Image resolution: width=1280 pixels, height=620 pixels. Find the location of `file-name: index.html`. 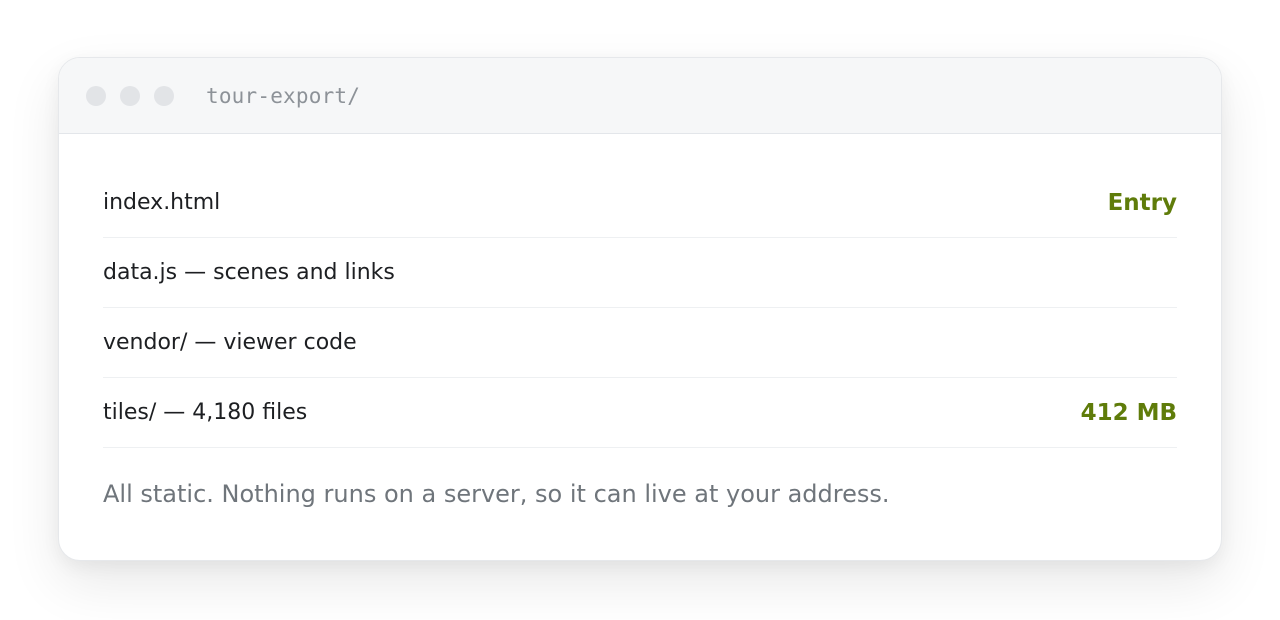

file-name: index.html is located at coordinates (162, 202).